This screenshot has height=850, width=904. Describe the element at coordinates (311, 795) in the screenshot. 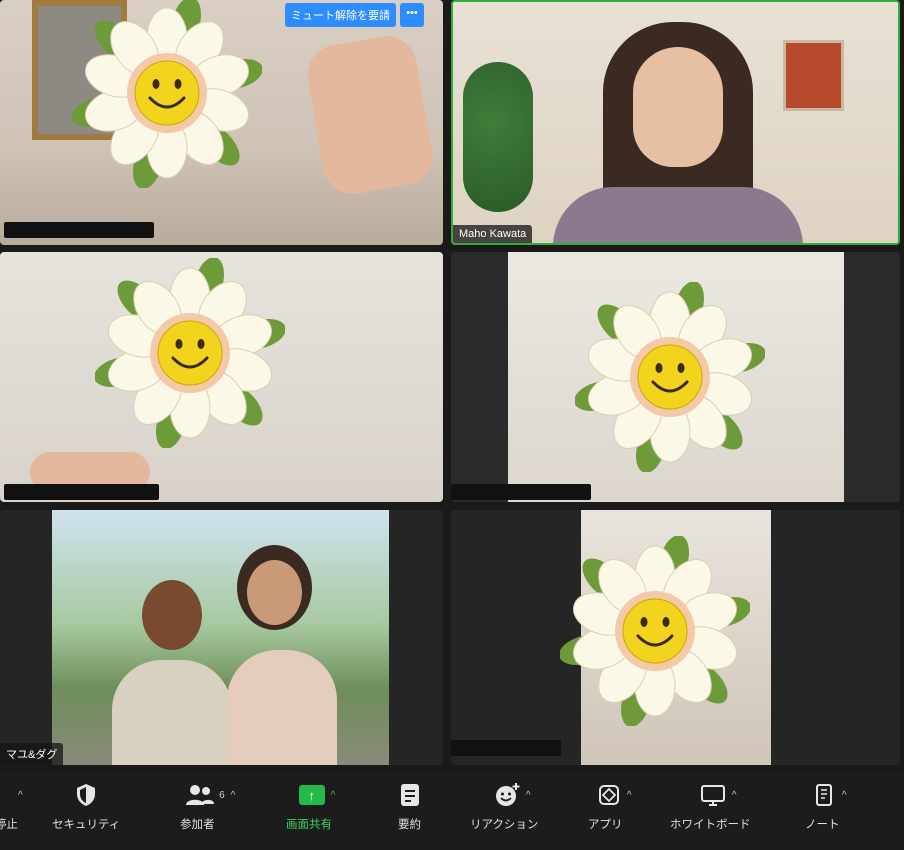

I see `share-screen-icon: ↑` at that location.